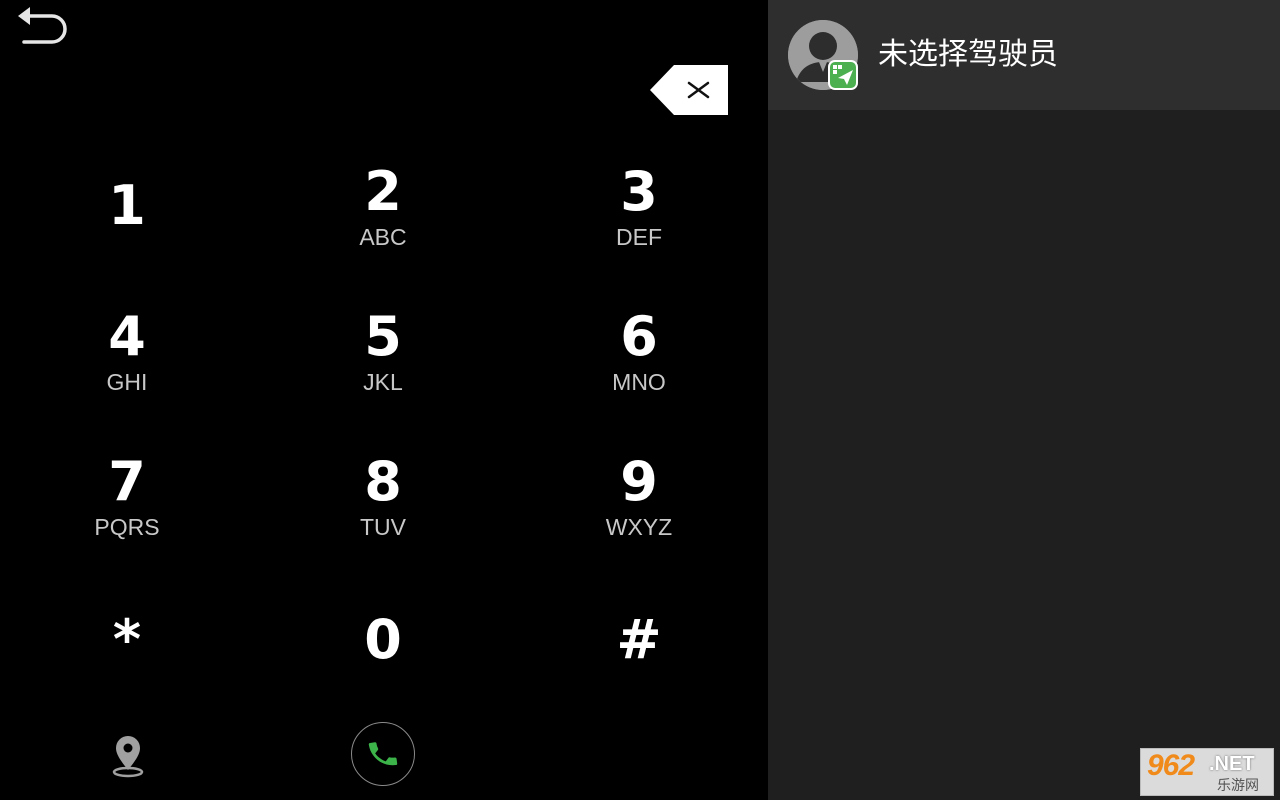 The height and width of the screenshot is (800, 1280). Describe the element at coordinates (383, 382) in the screenshot. I see `key-letters: JKL` at that location.